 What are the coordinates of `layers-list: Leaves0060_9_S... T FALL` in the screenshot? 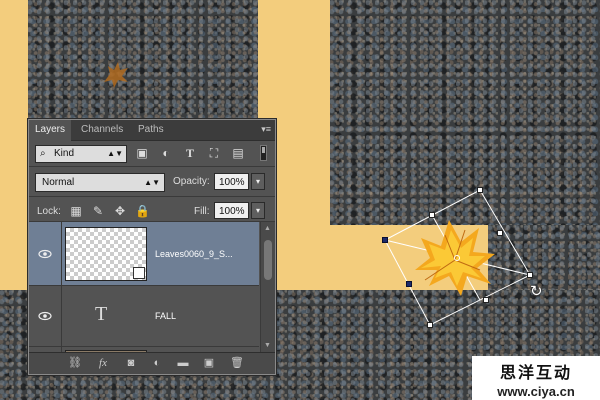 It's located at (144, 287).